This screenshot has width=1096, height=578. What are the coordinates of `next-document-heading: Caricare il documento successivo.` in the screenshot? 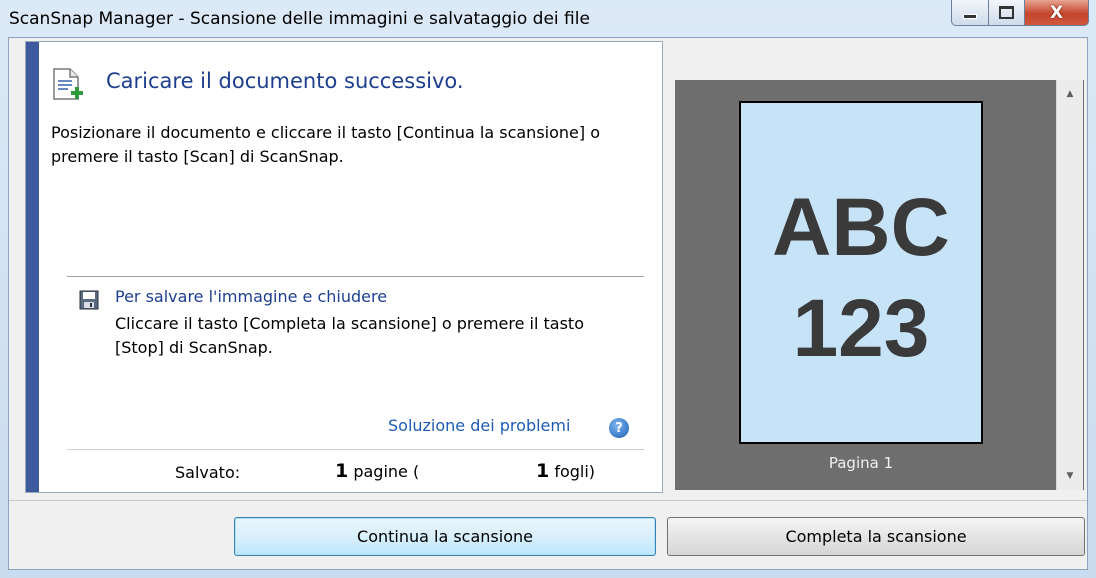 It's located at (285, 81).